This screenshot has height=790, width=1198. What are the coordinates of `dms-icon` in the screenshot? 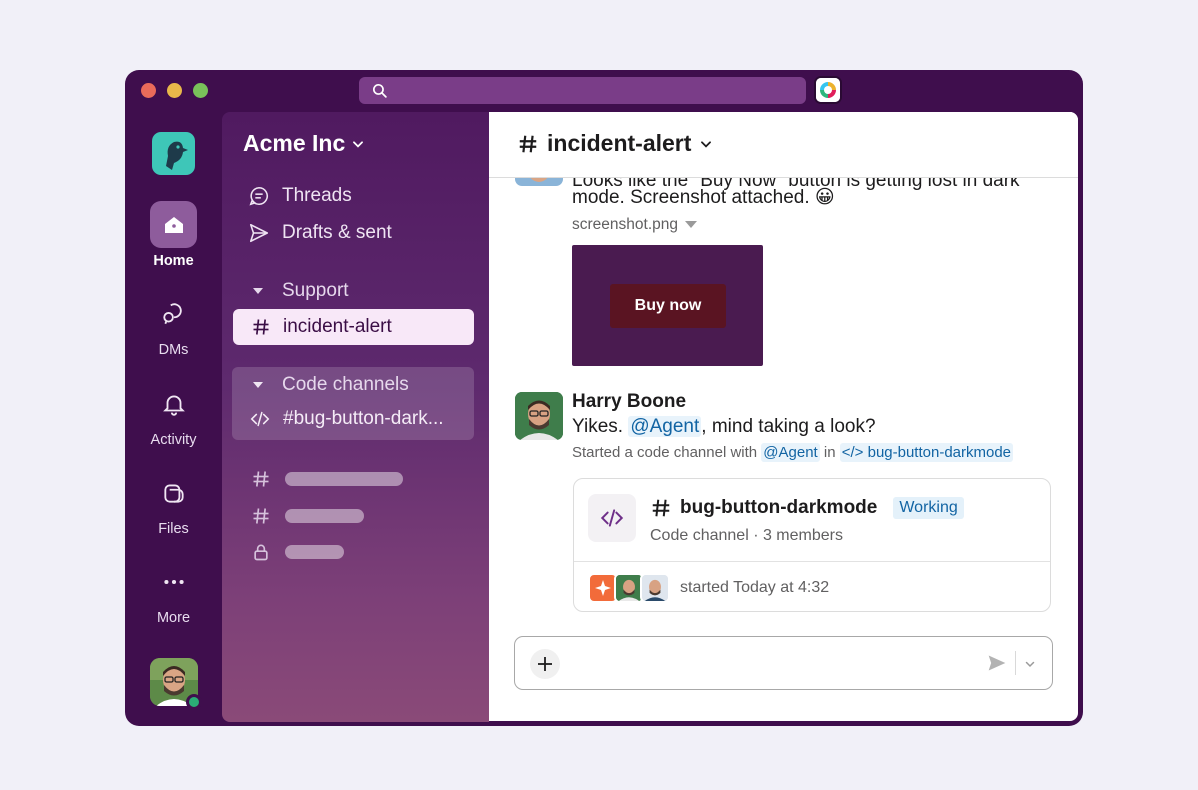 It's located at (173, 313).